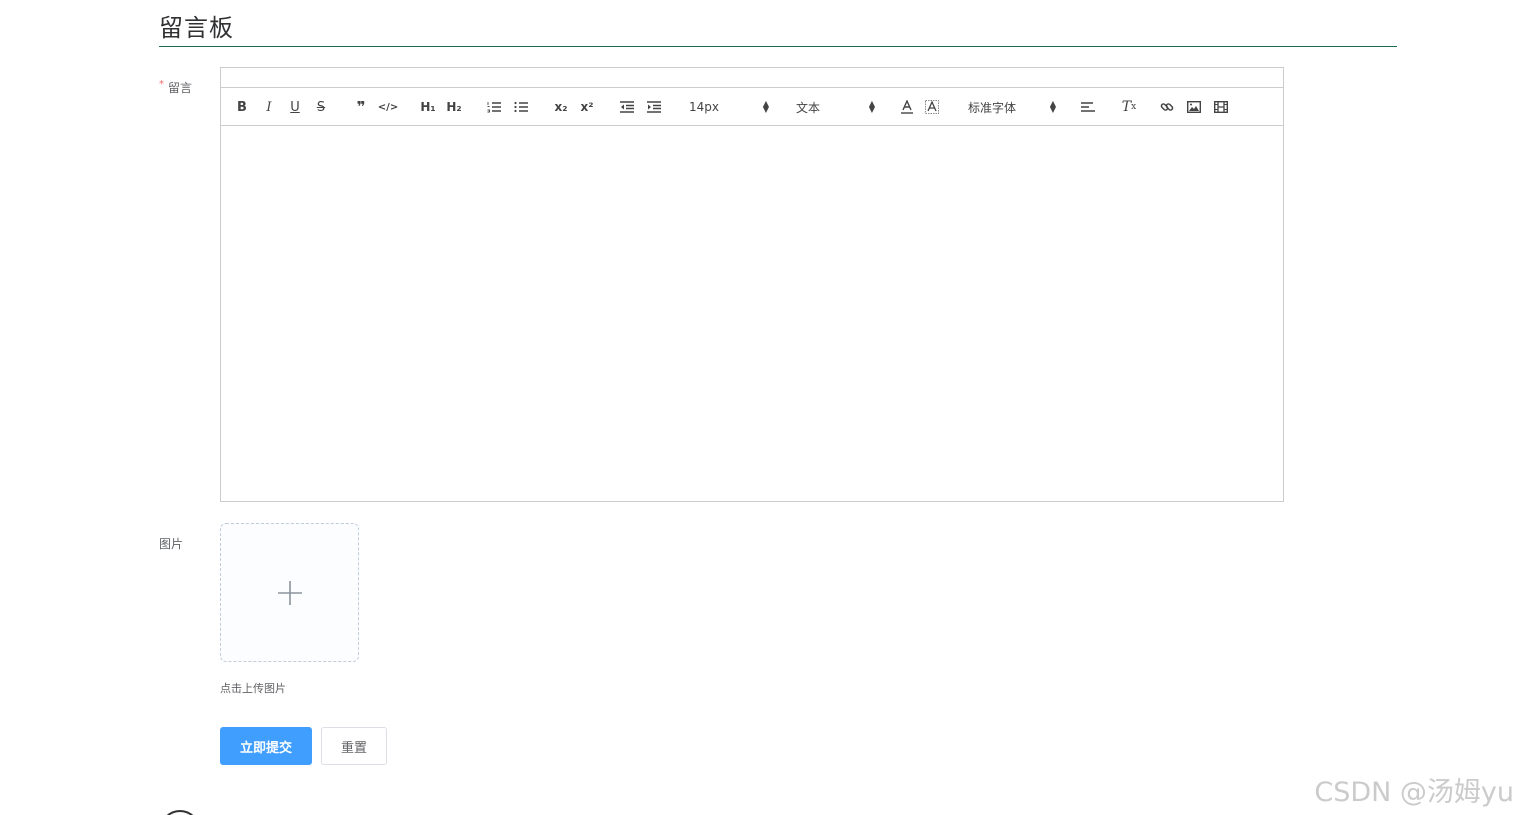 Image resolution: width=1519 pixels, height=815 pixels. I want to click on strike-icon: S, so click(321, 107).